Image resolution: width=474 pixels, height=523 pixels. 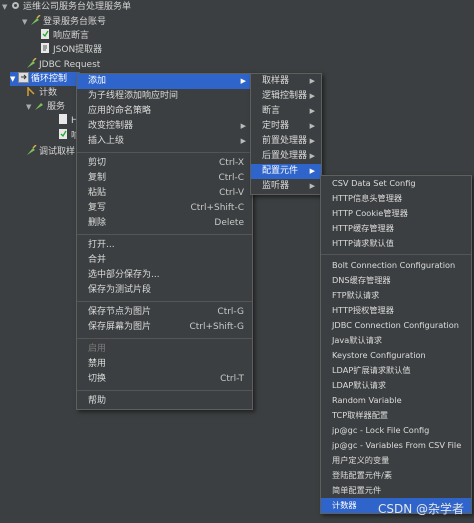 I want to click on tree-node-response-assert: 响应断言, so click(x=64, y=36).